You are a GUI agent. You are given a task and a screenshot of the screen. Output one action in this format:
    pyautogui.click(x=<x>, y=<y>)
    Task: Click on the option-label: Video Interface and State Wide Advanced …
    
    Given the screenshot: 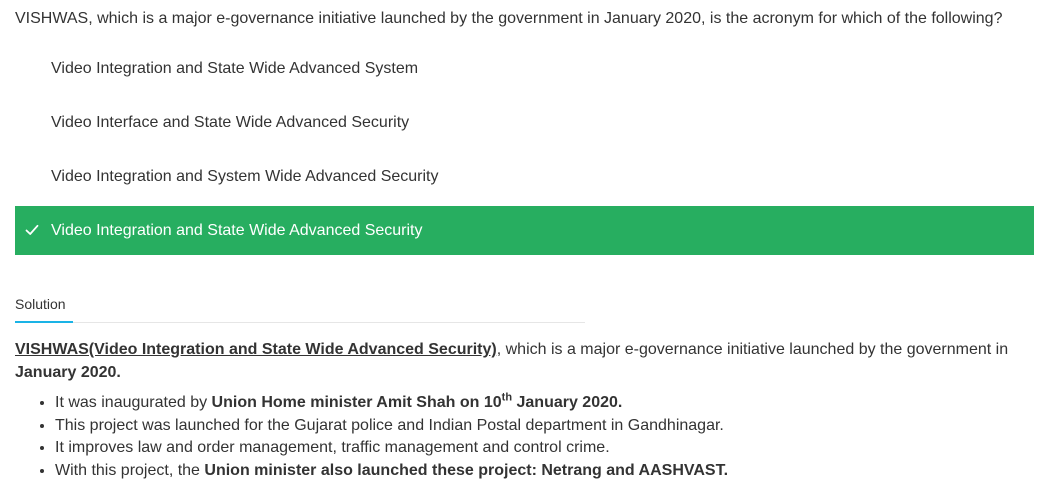 What is the action you would take?
    pyautogui.click(x=230, y=122)
    